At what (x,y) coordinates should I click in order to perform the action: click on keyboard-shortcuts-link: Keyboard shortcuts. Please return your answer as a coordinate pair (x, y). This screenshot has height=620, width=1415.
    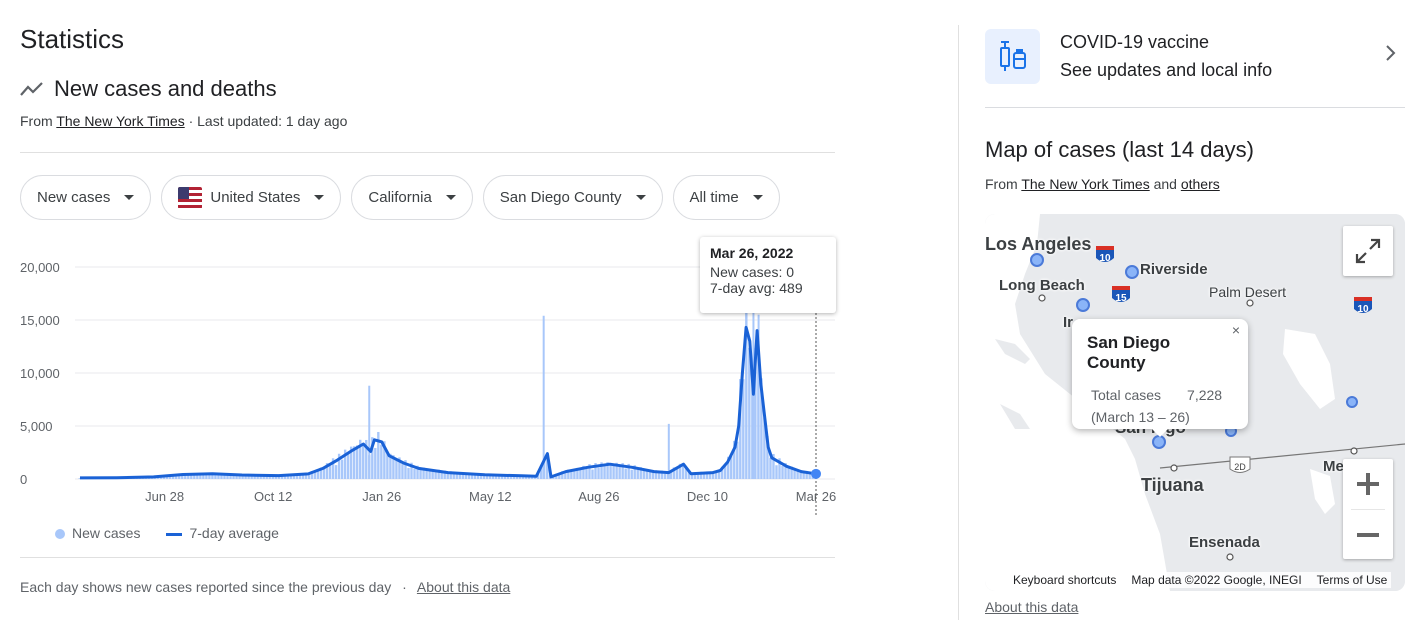
    Looking at the image, I should click on (1064, 580).